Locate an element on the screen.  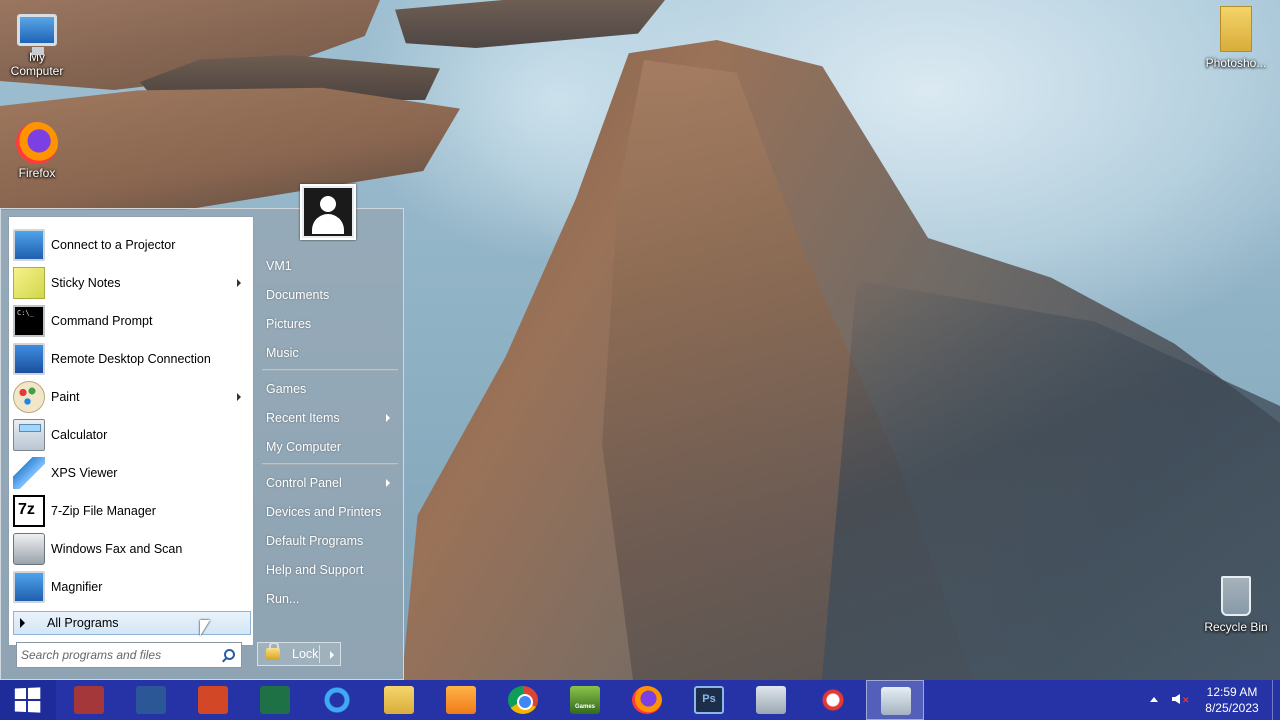
taskbar-internet-explorer is located at coordinates (337, 700).